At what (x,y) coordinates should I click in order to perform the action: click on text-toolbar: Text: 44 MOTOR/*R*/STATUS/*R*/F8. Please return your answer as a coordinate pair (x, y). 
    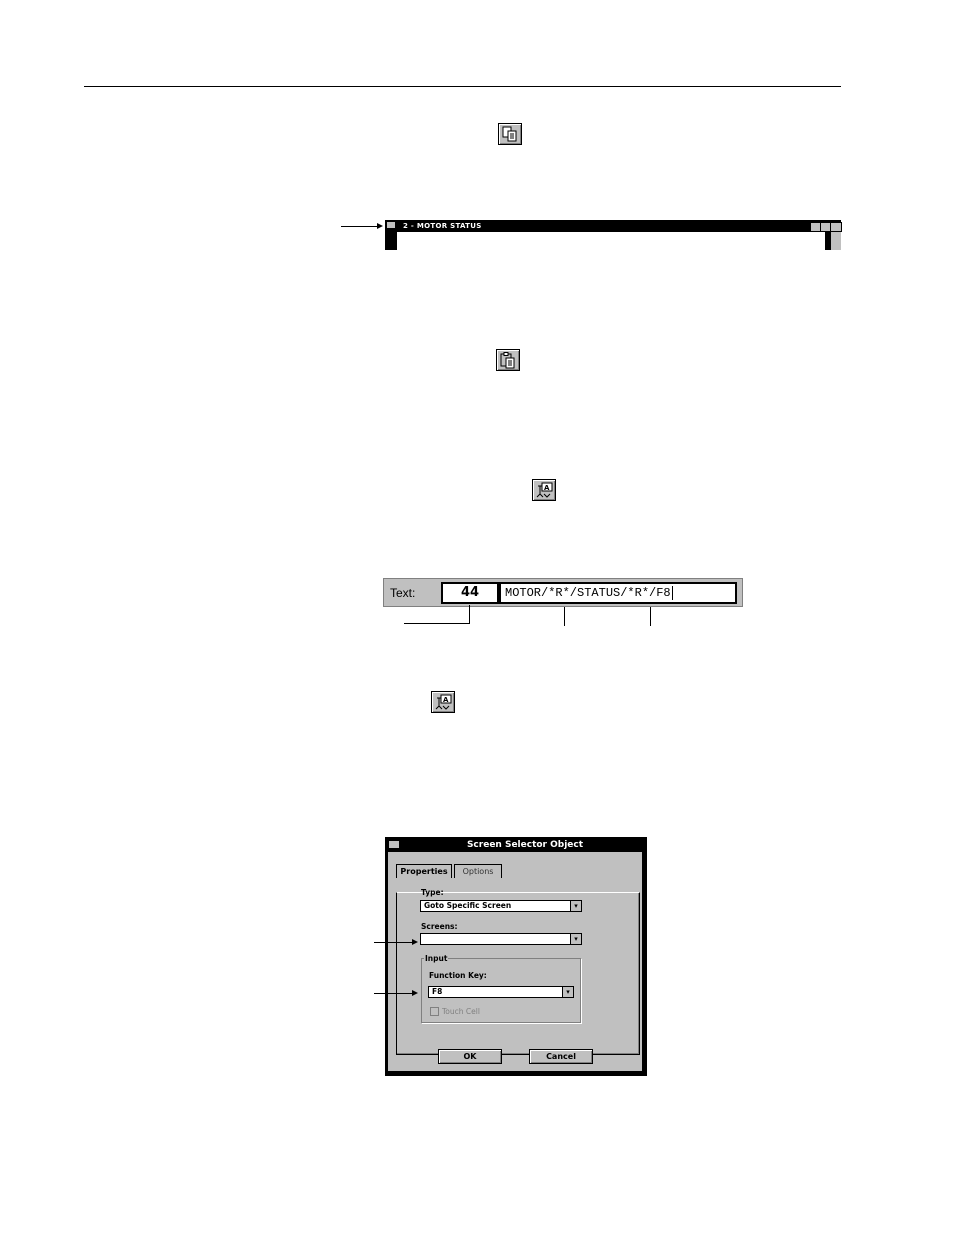
    Looking at the image, I should click on (563, 592).